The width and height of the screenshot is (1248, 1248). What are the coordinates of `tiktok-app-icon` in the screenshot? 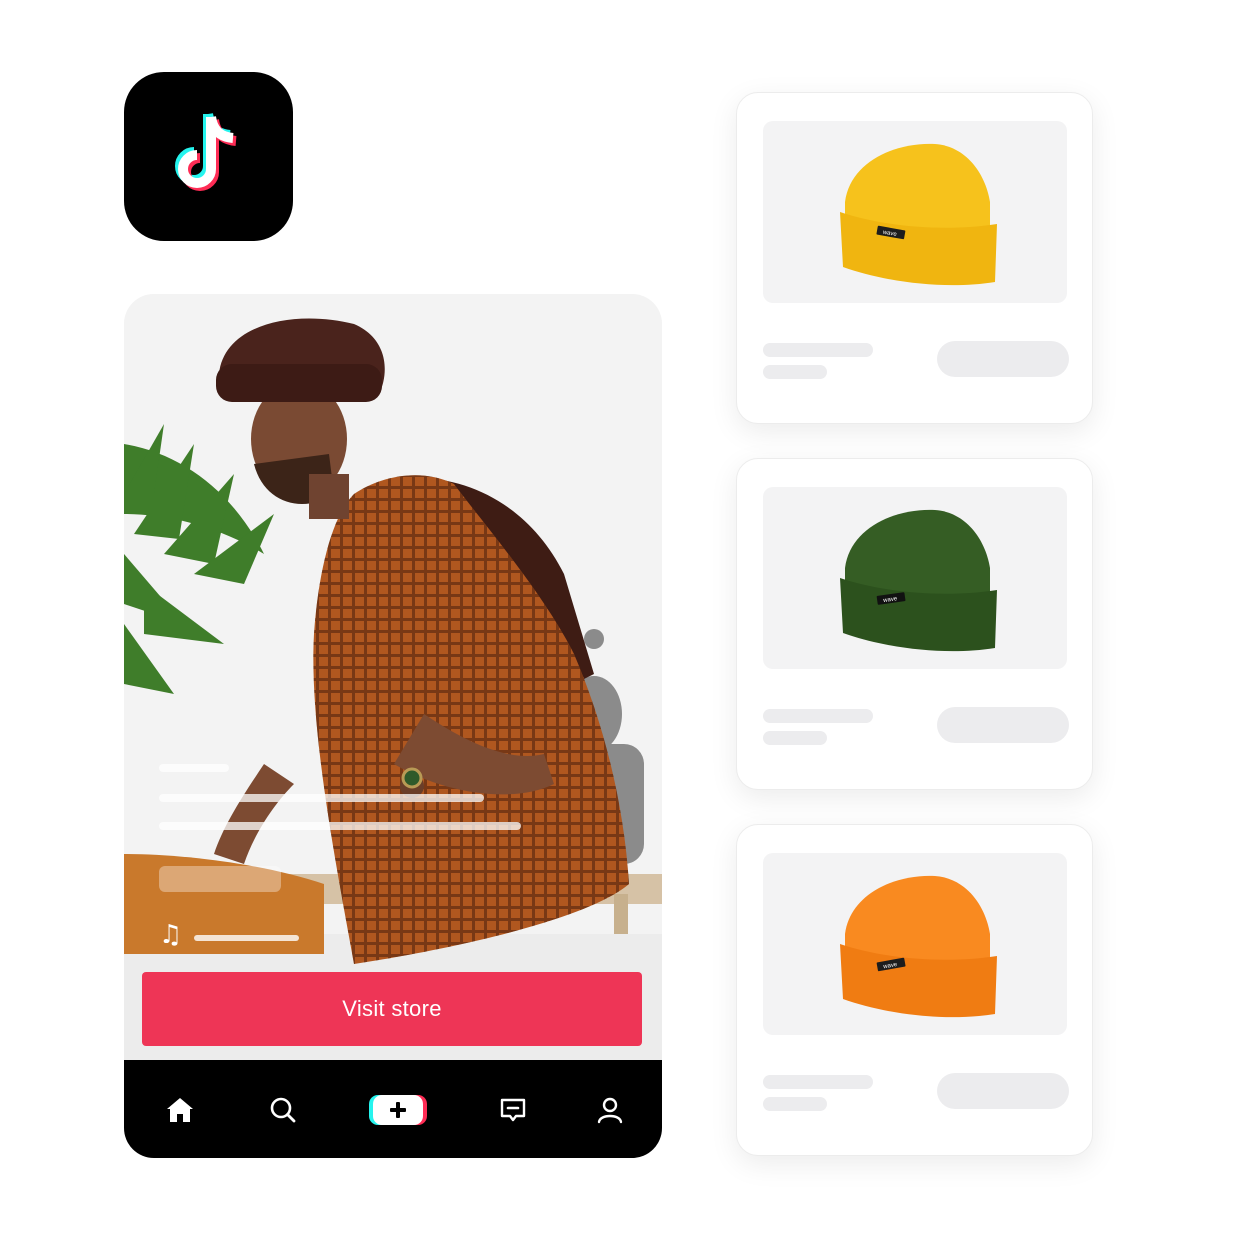 It's located at (208, 156).